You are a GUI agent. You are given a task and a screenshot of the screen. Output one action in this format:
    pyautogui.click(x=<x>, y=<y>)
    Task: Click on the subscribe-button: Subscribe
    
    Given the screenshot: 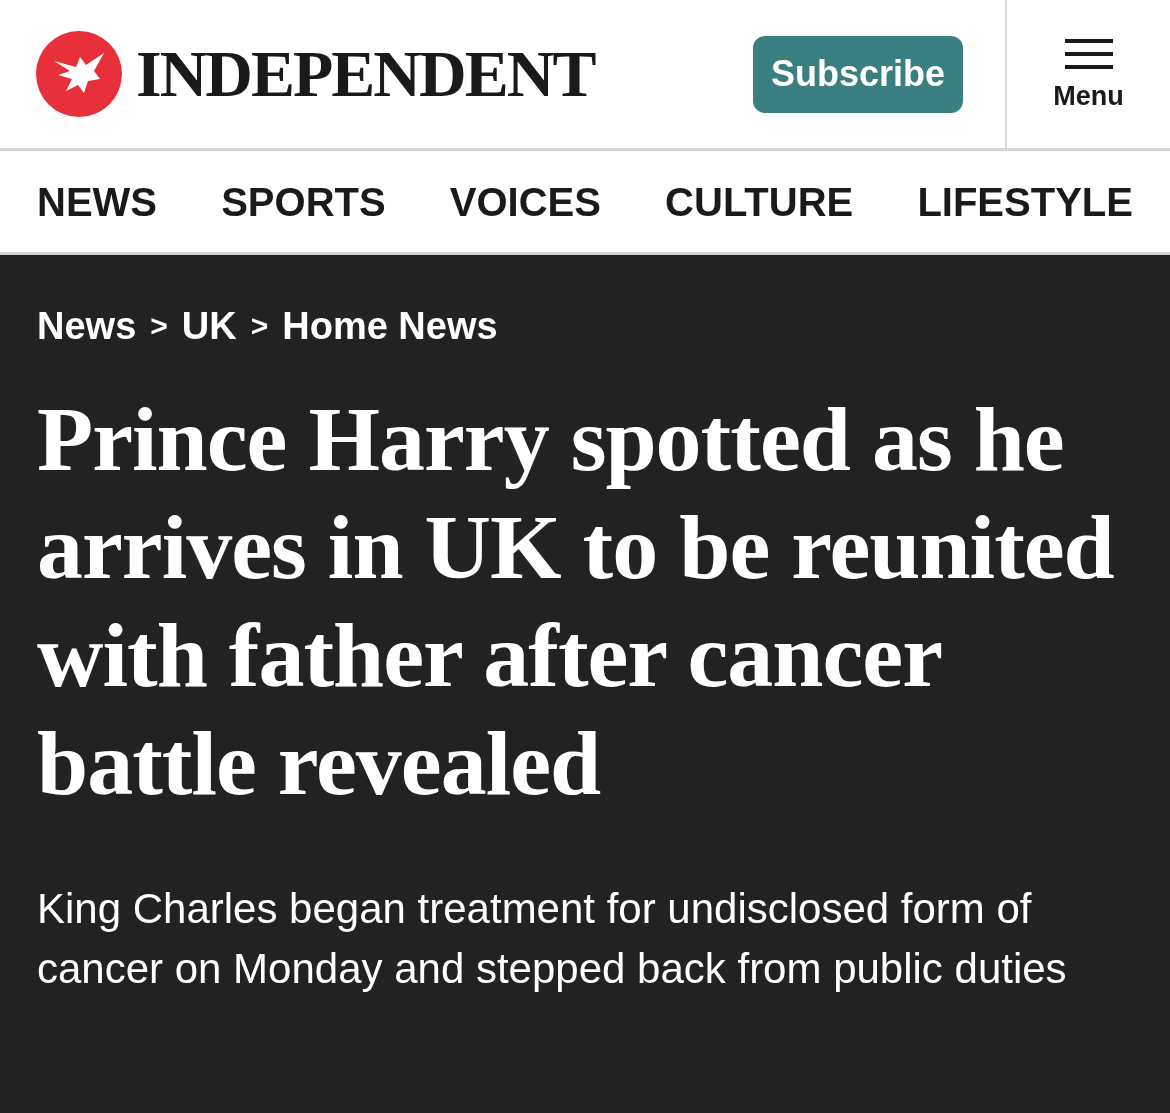 What is the action you would take?
    pyautogui.click(x=858, y=74)
    